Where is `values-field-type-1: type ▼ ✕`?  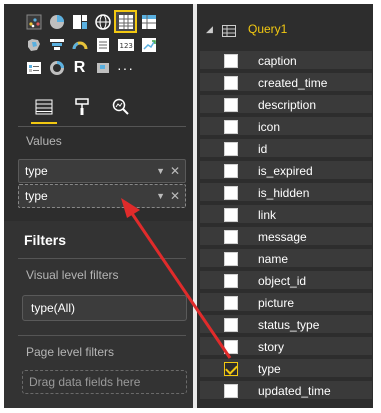
values-field-type-1: type ▼ ✕ is located at coordinates (102, 171).